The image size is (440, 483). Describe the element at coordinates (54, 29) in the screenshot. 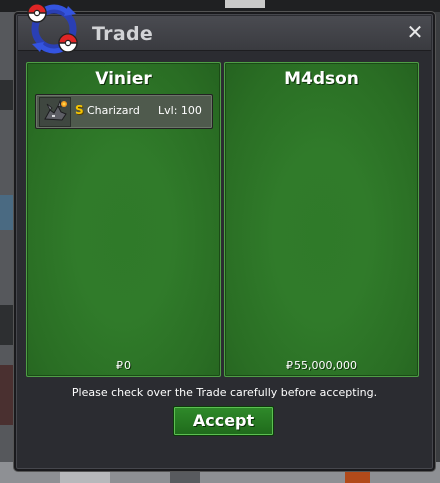

I see `trade-logo-icon` at that location.